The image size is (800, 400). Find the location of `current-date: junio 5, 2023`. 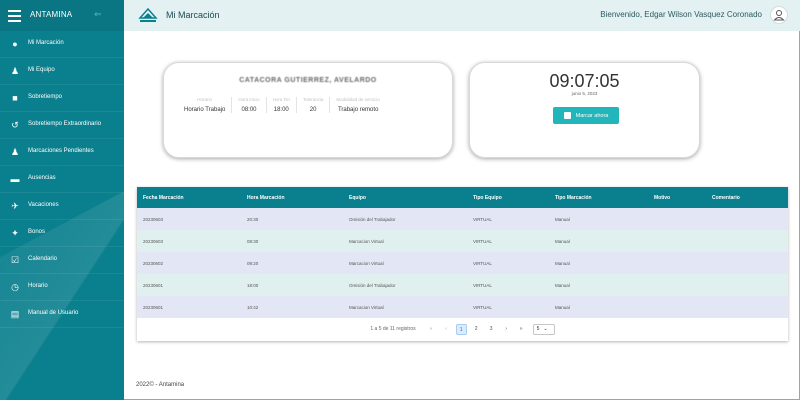

current-date: junio 5, 2023 is located at coordinates (584, 93).